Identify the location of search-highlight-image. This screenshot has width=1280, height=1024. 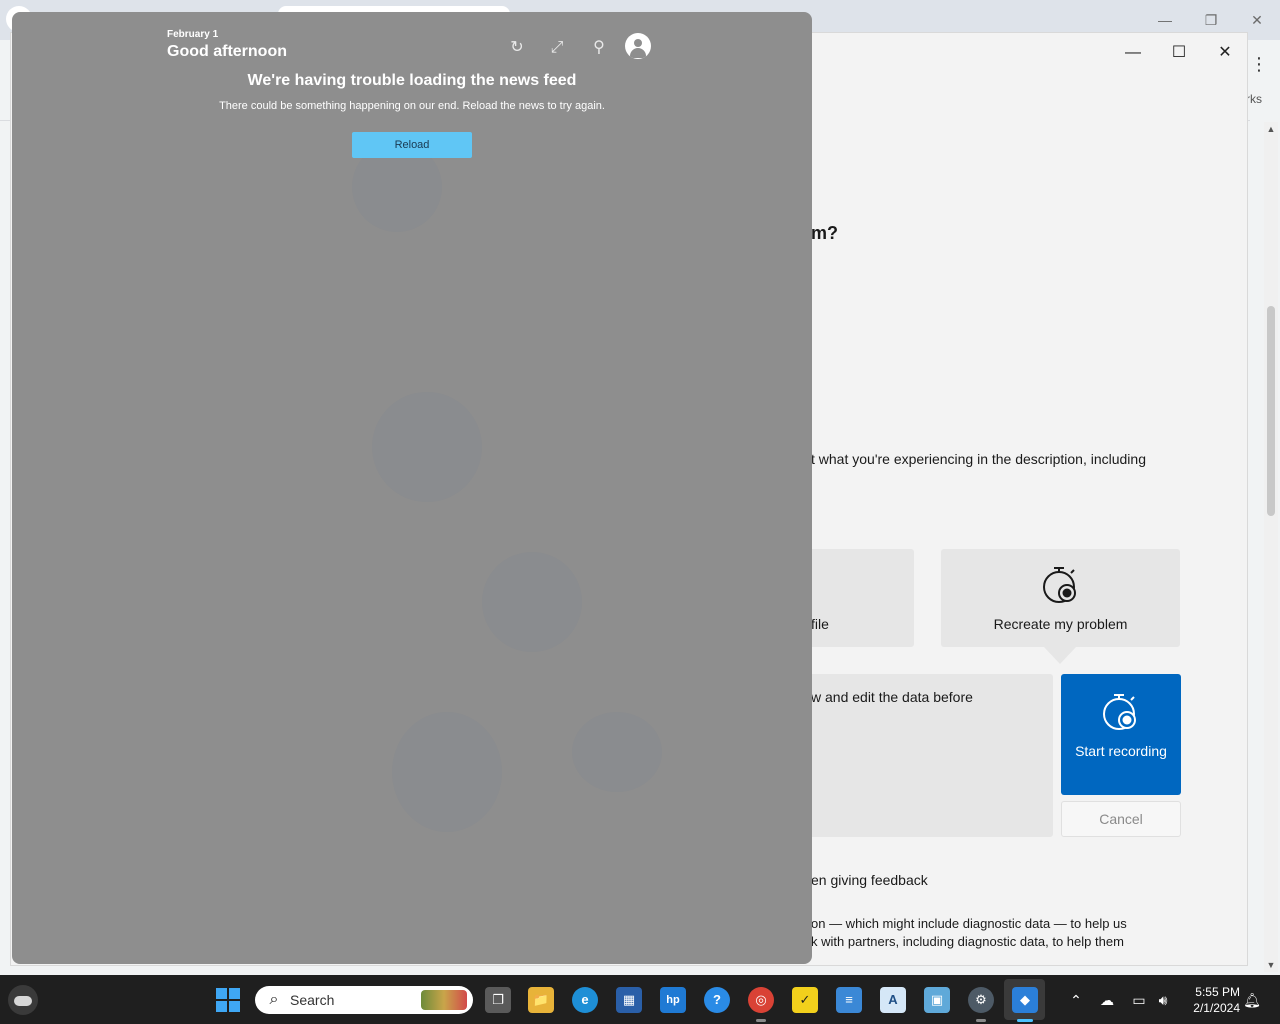
(444, 1000).